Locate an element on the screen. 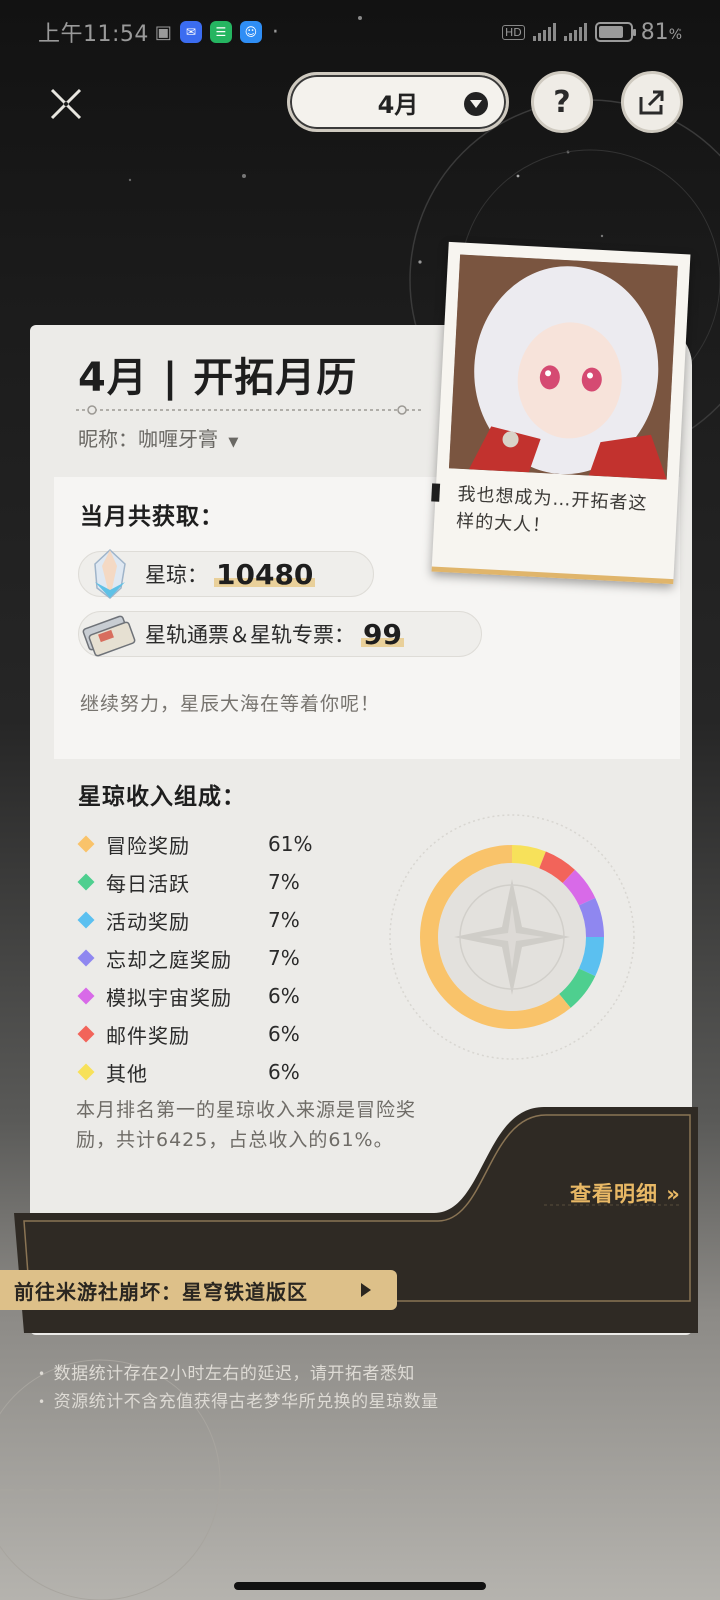 The image size is (720, 1600). encouragement-text: 继续努力，星辰大海在等着你呢！ is located at coordinates (230, 704).